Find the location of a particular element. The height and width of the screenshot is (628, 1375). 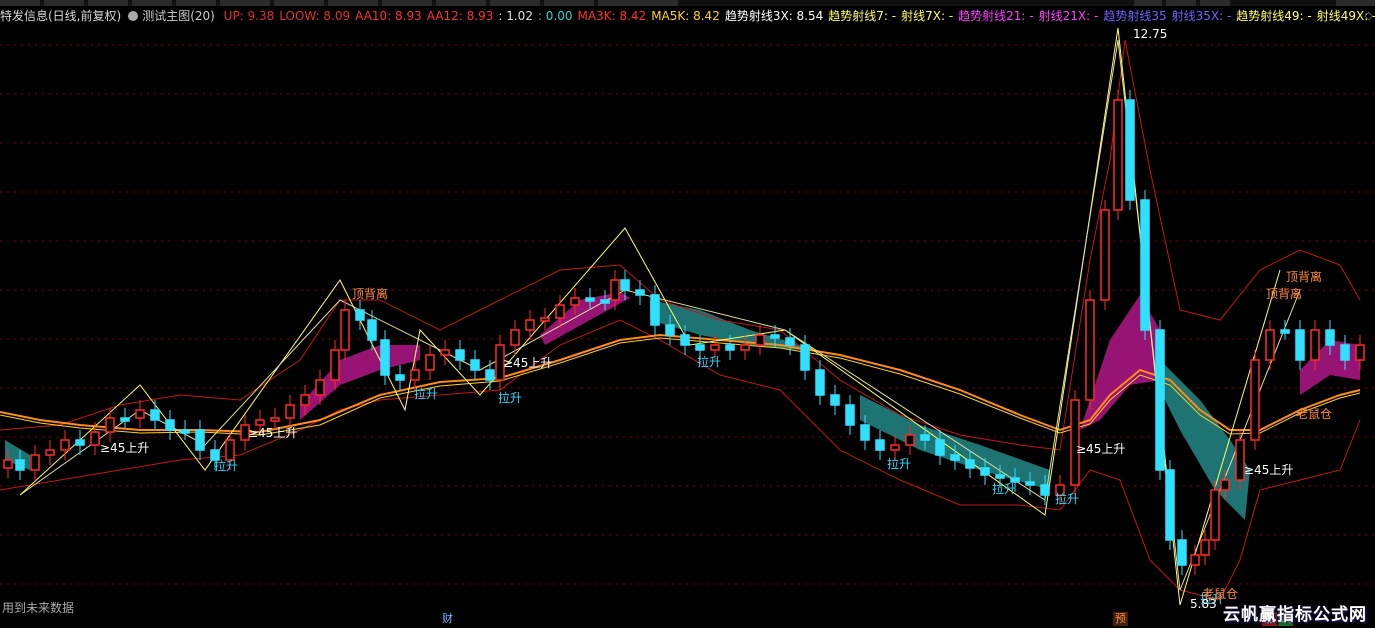

legend-diamond-icon: ◇ is located at coordinates (1369, 16).